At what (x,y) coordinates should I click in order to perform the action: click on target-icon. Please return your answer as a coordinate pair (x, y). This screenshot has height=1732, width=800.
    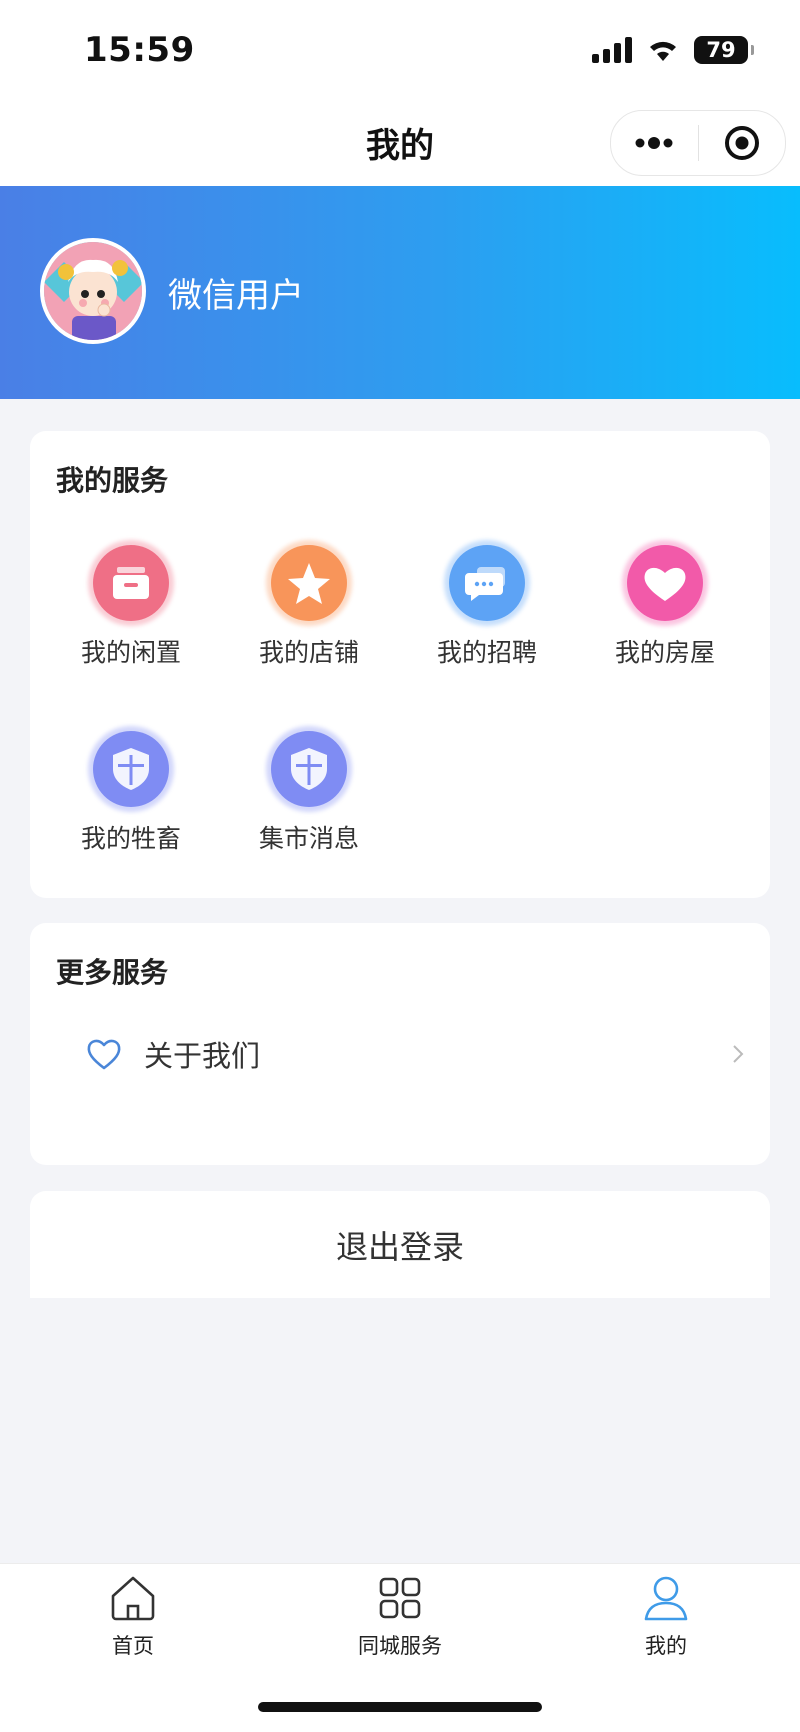
    Looking at the image, I should click on (741, 143).